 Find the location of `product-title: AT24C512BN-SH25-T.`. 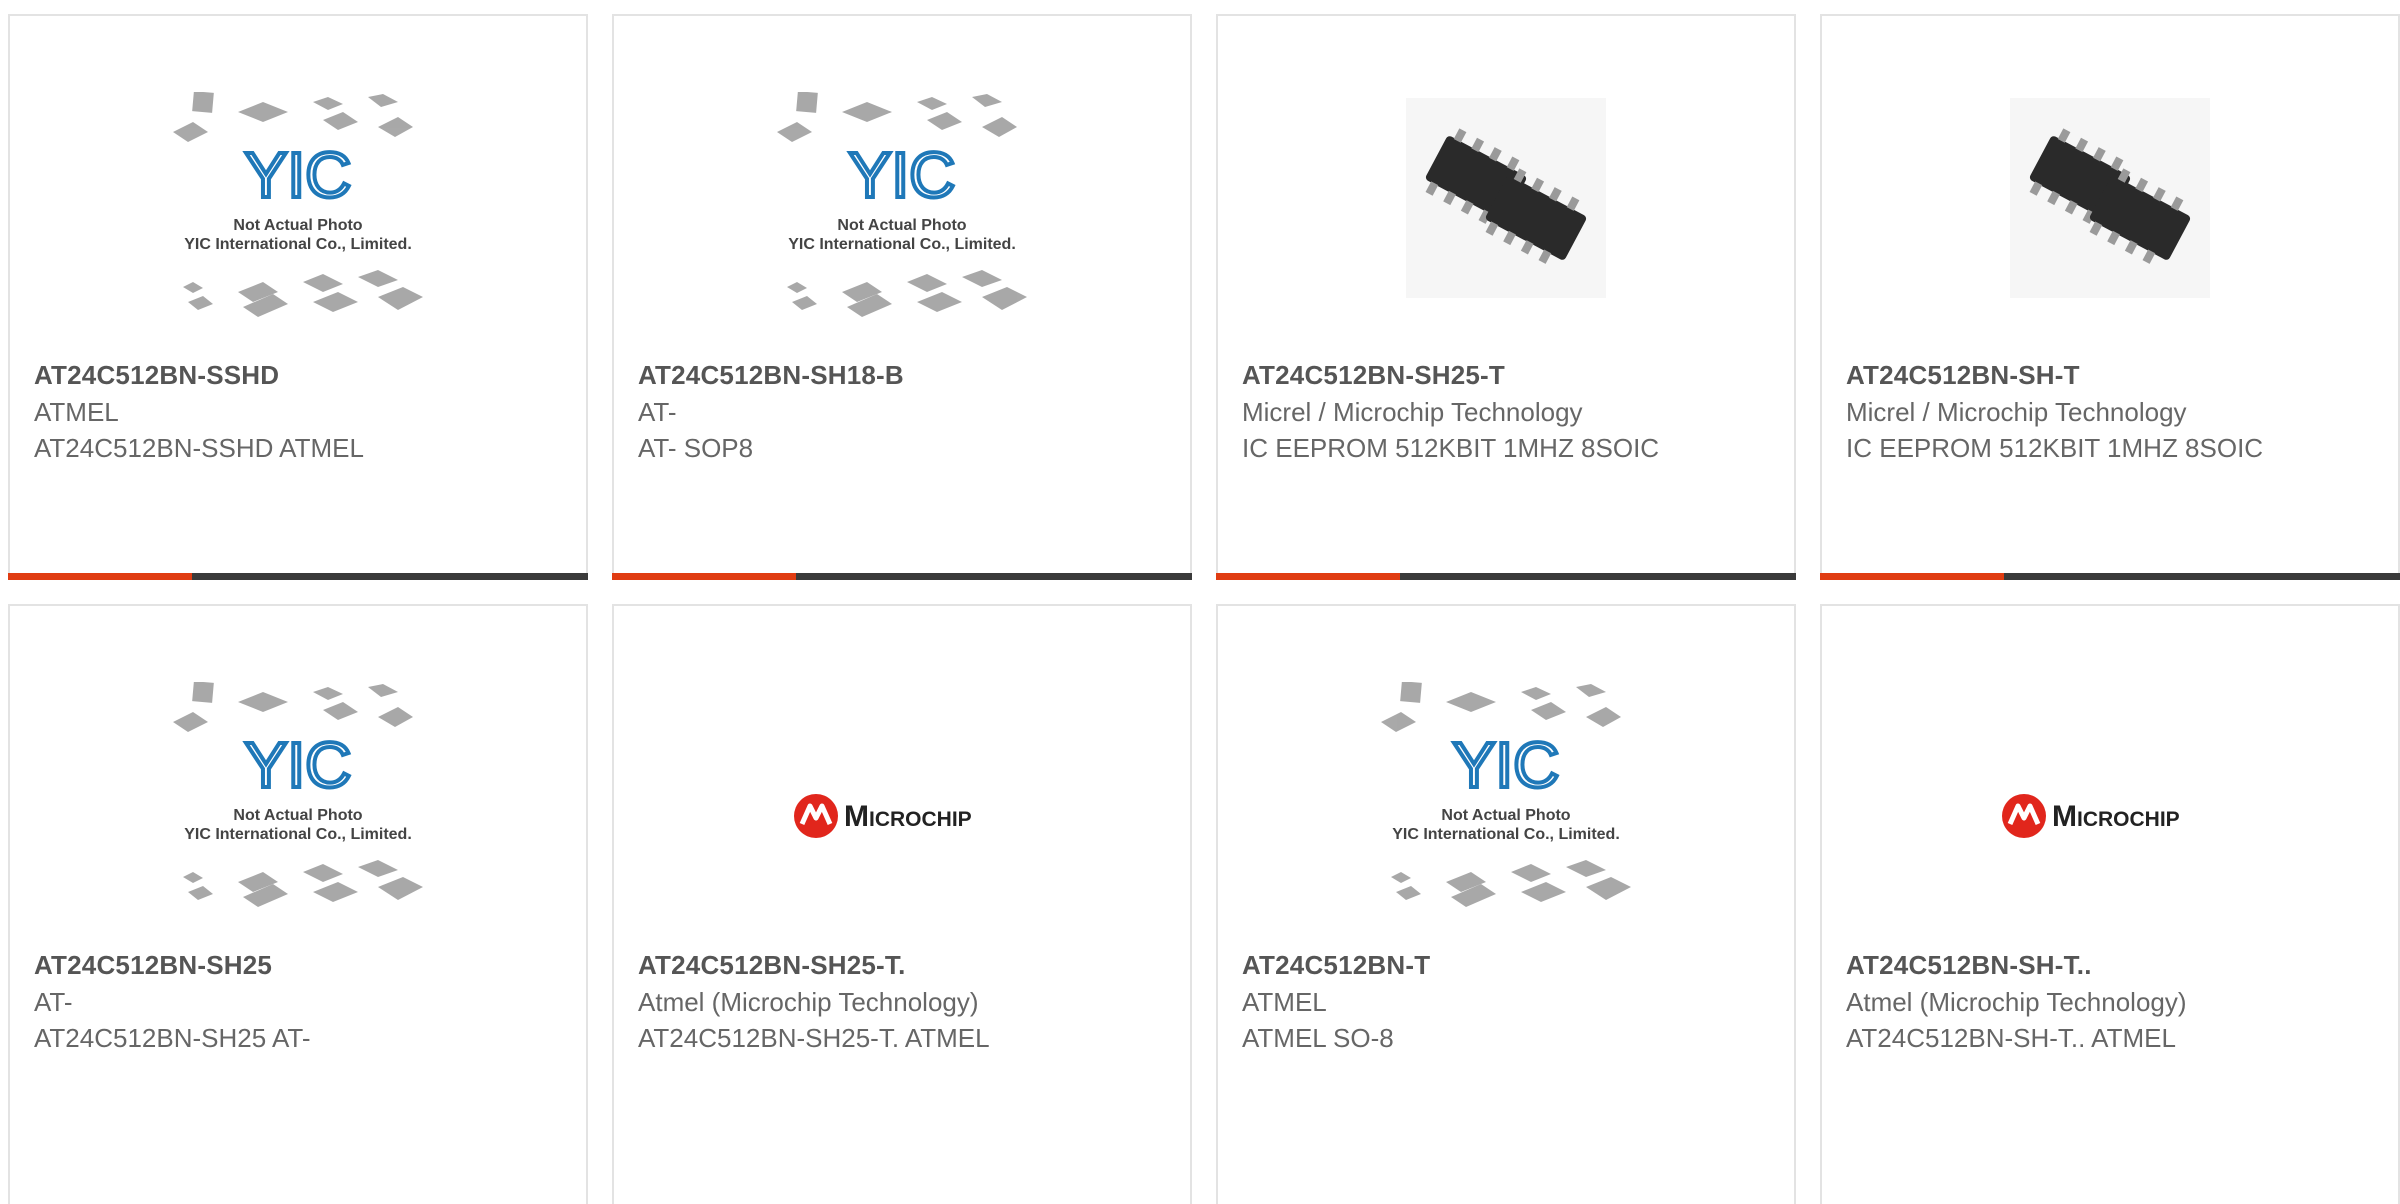

product-title: AT24C512BN-SH25-T. is located at coordinates (772, 965).